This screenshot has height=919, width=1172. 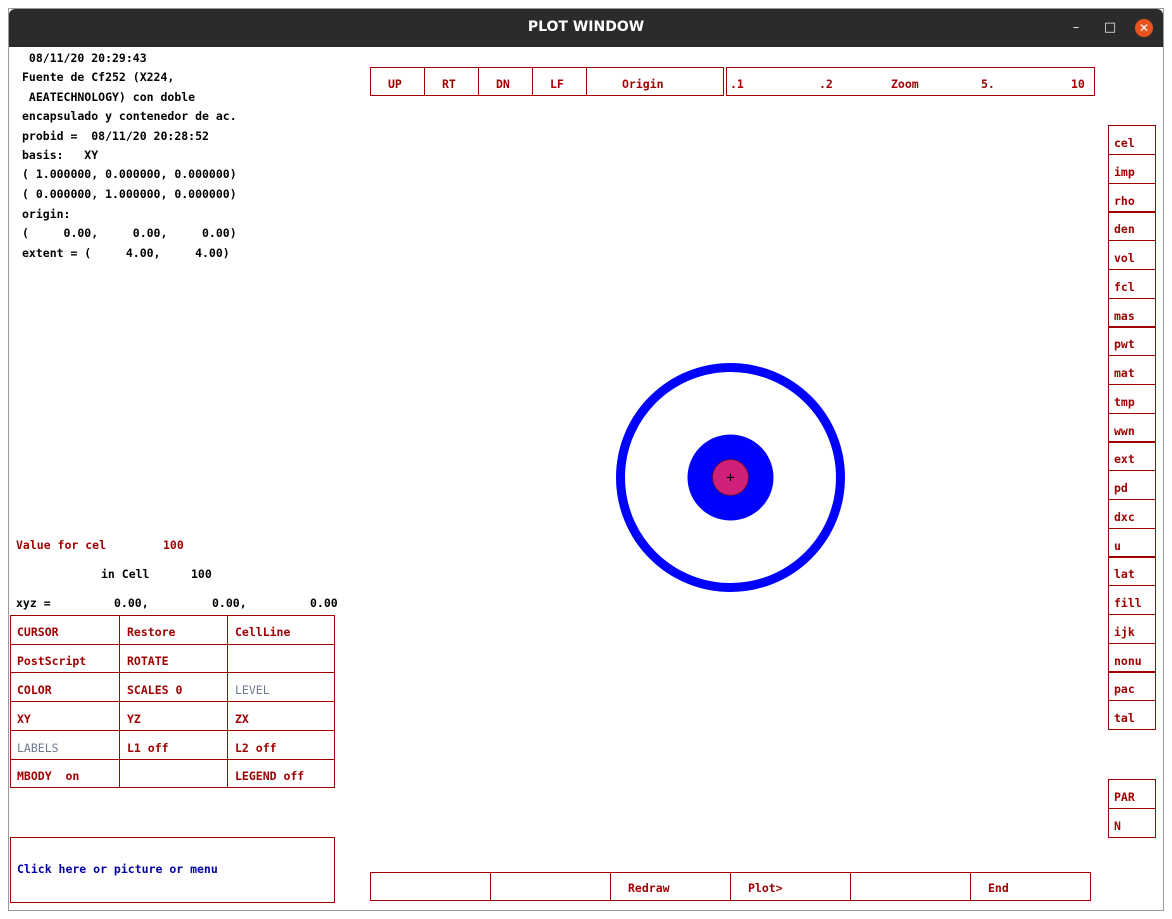 What do you see at coordinates (503, 84) in the screenshot?
I see `pan-down-label: DN` at bounding box center [503, 84].